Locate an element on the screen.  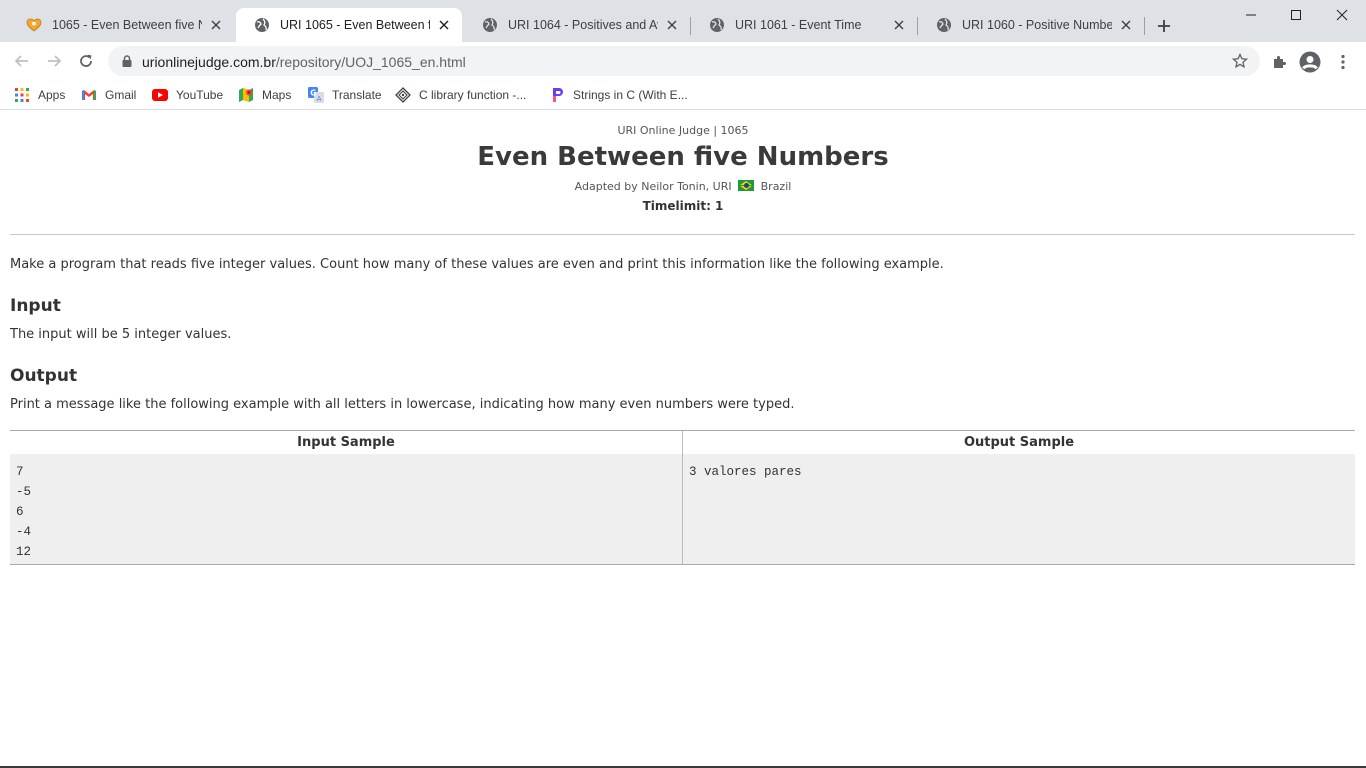
bookmark-label: YouTube is located at coordinates (200, 95).